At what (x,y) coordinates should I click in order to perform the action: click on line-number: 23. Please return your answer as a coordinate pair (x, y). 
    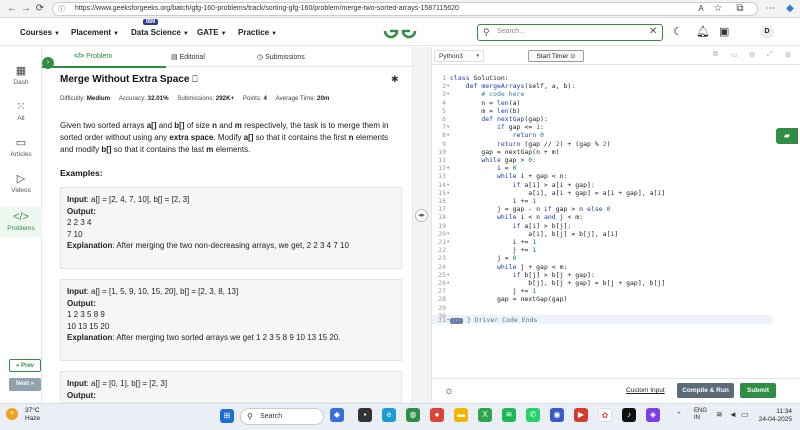
    Looking at the image, I should click on (442, 258).